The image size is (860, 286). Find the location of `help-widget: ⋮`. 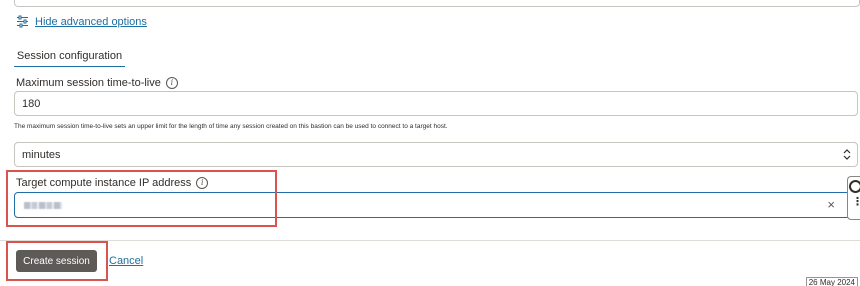

help-widget: ⋮ is located at coordinates (853, 198).